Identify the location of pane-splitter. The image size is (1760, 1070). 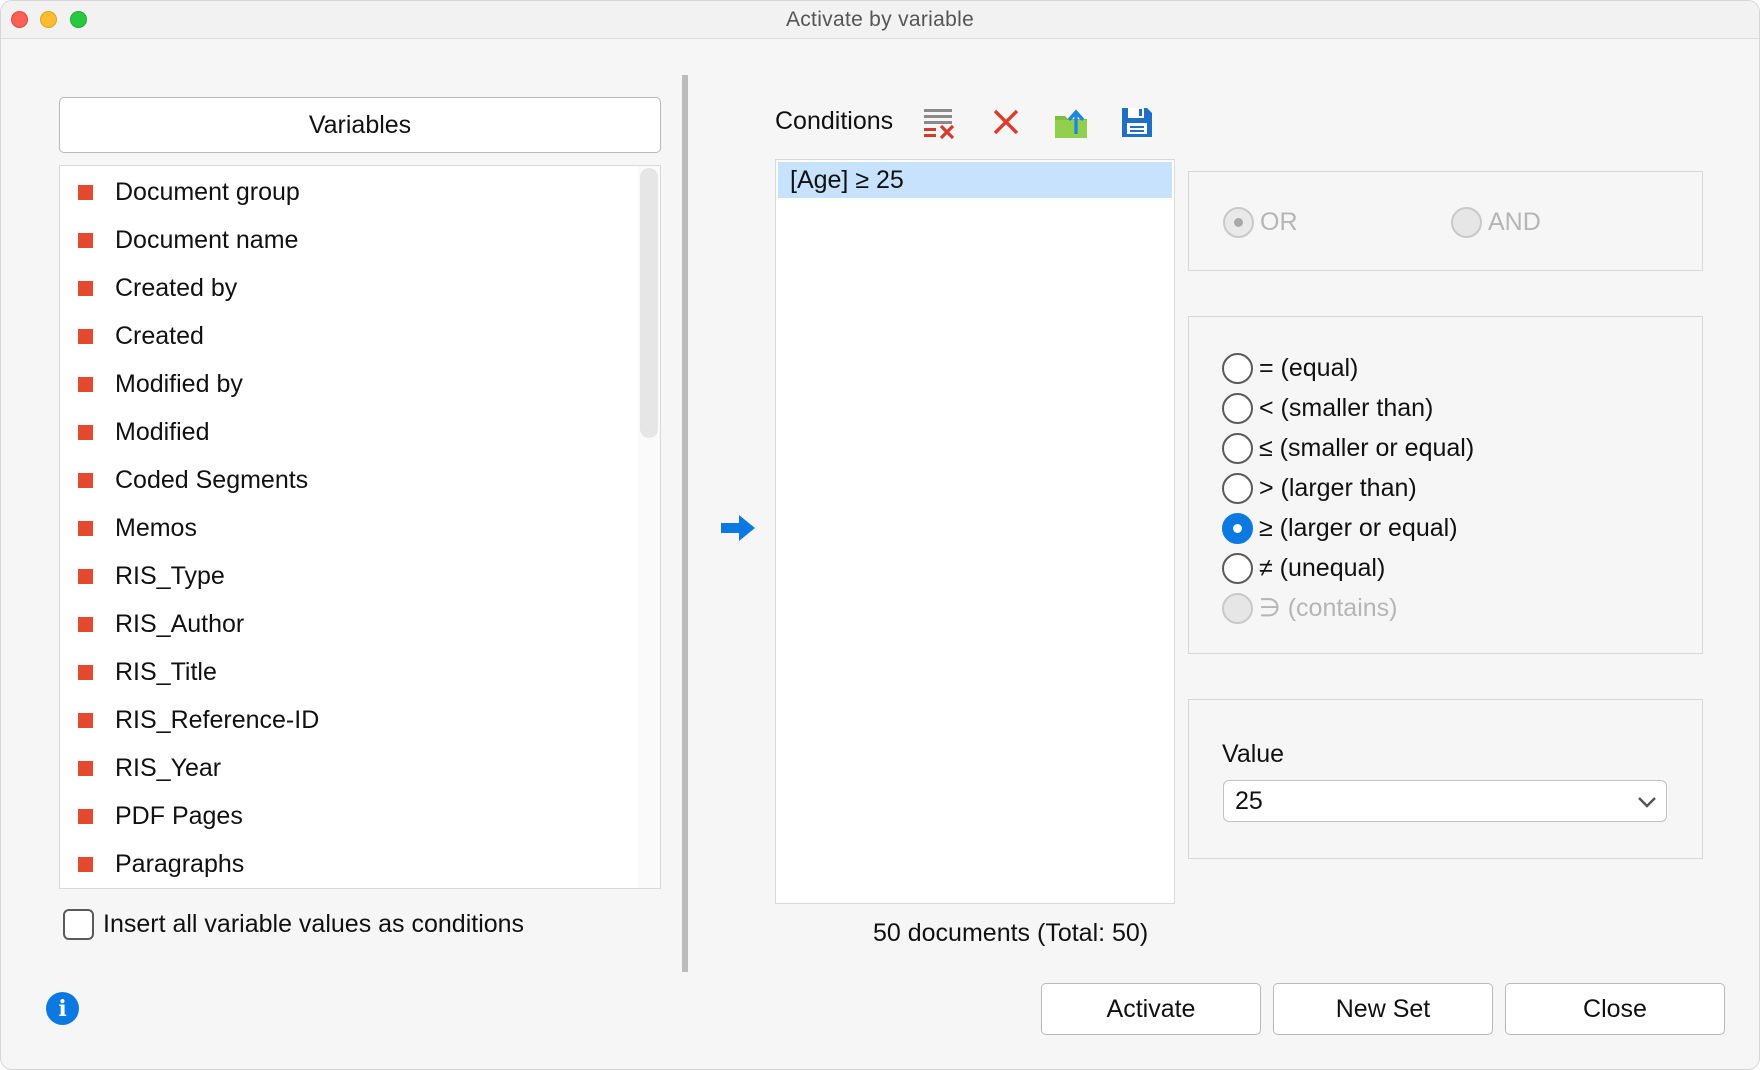
(685, 523).